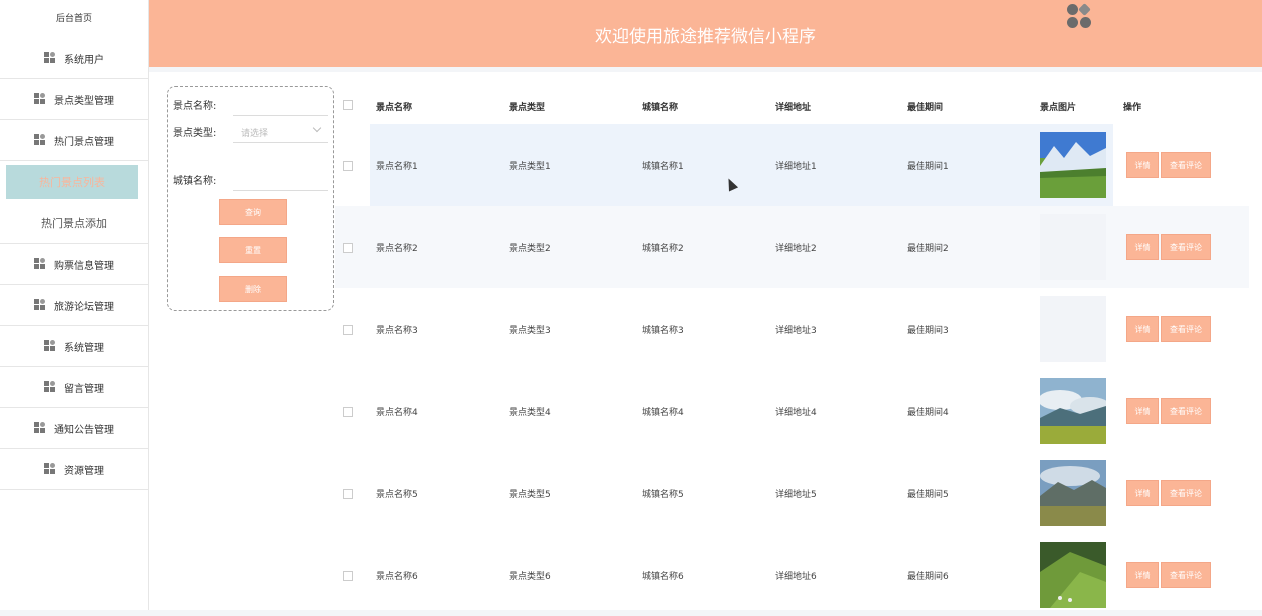 The image size is (1262, 616). Describe the element at coordinates (74, 346) in the screenshot. I see `sidebar-item-system: 系统管理` at that location.